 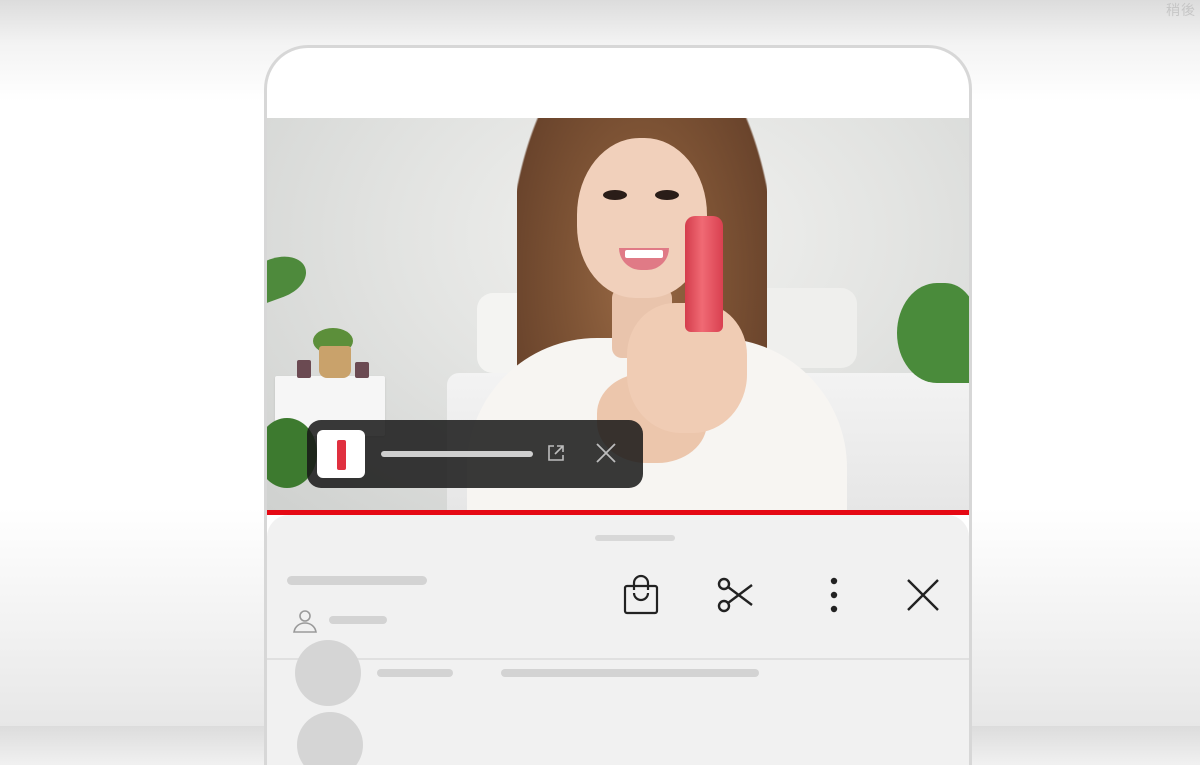 I want to click on lipstick-icon, so click(x=341, y=455).